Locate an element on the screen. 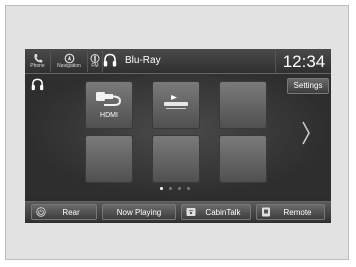 The width and height of the screenshot is (356, 267). remote-button: Remote is located at coordinates (290, 212).